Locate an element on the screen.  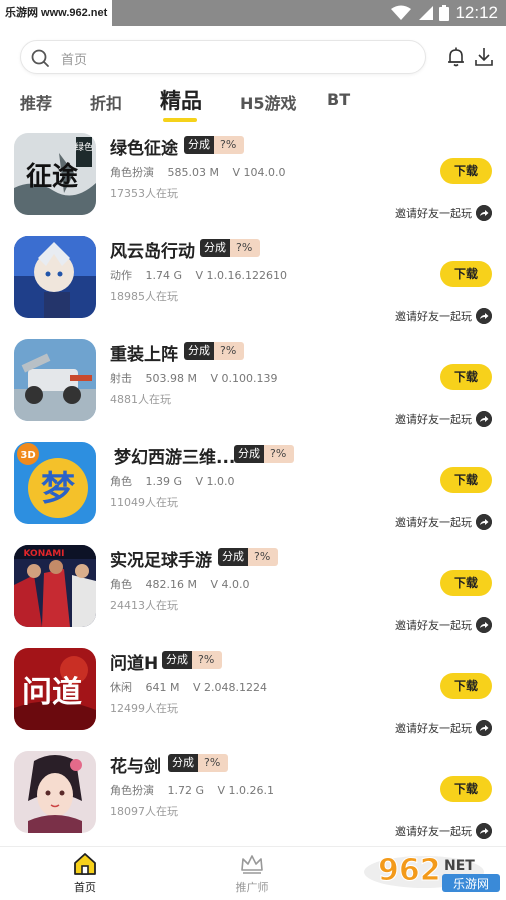
tab-boutique: 精品 is located at coordinates (181, 100).